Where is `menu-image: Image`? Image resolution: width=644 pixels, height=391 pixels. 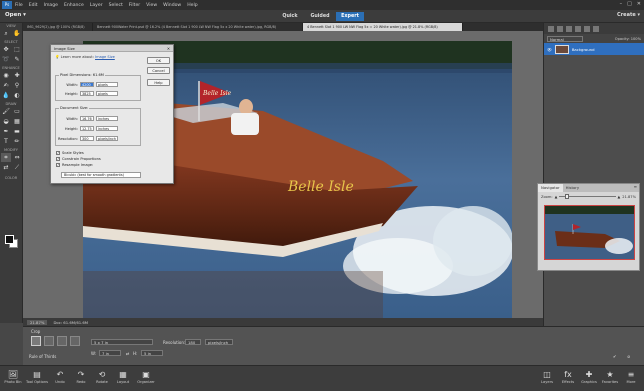 menu-image: Image is located at coordinates (51, 5).